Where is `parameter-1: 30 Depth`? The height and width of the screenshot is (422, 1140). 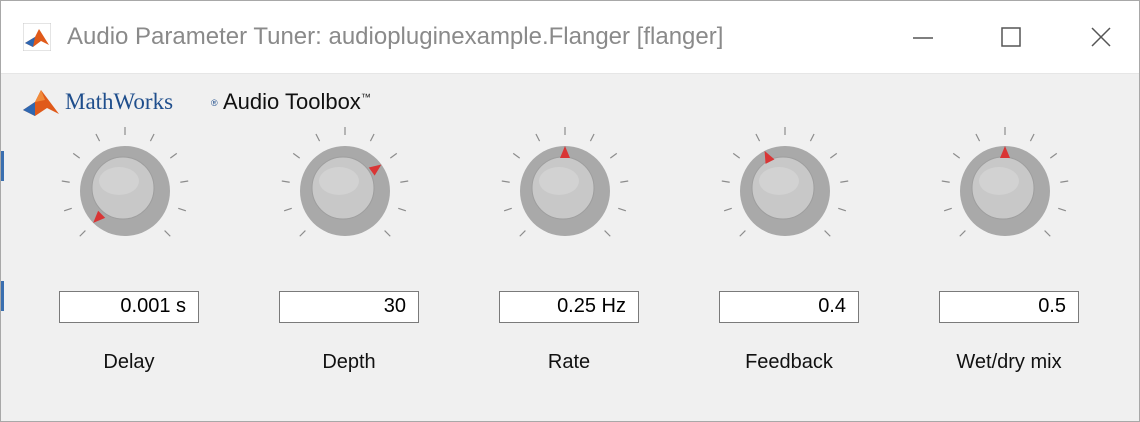 parameter-1: 30 Depth is located at coordinates (335, 261).